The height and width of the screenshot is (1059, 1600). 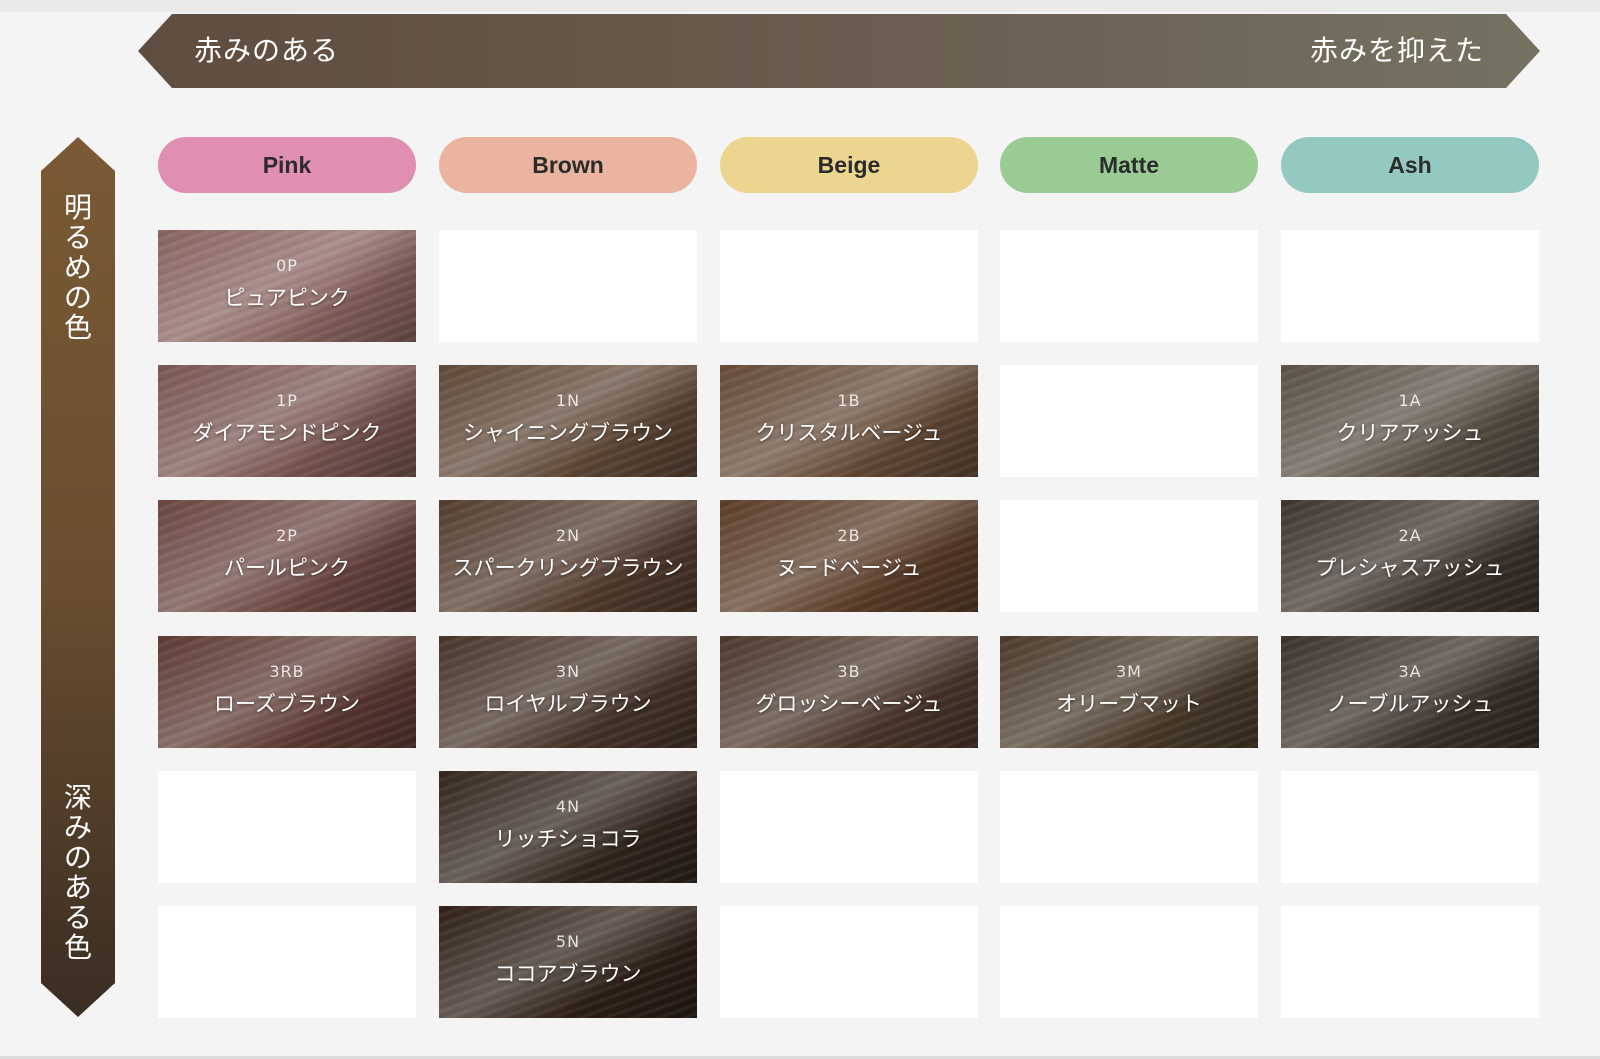 What do you see at coordinates (287, 400) in the screenshot?
I see `swatch-code: 1P` at bounding box center [287, 400].